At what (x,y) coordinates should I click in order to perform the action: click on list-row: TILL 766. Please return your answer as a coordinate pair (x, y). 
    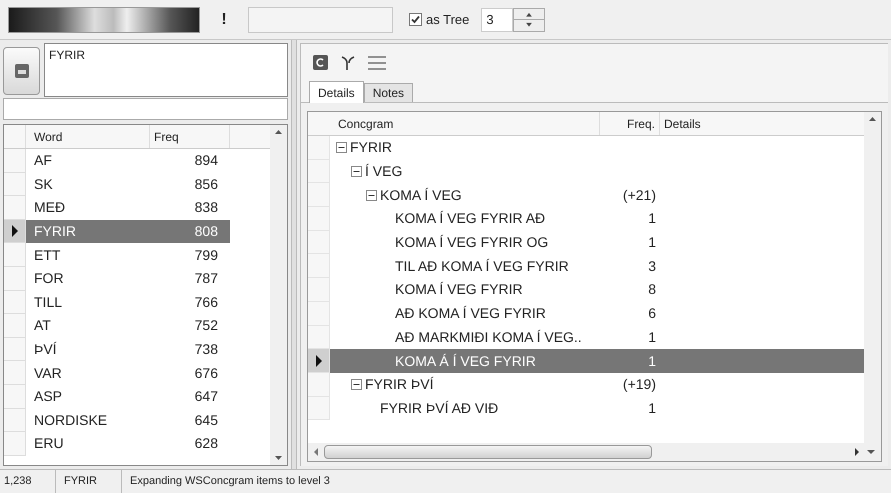
    Looking at the image, I should click on (128, 302).